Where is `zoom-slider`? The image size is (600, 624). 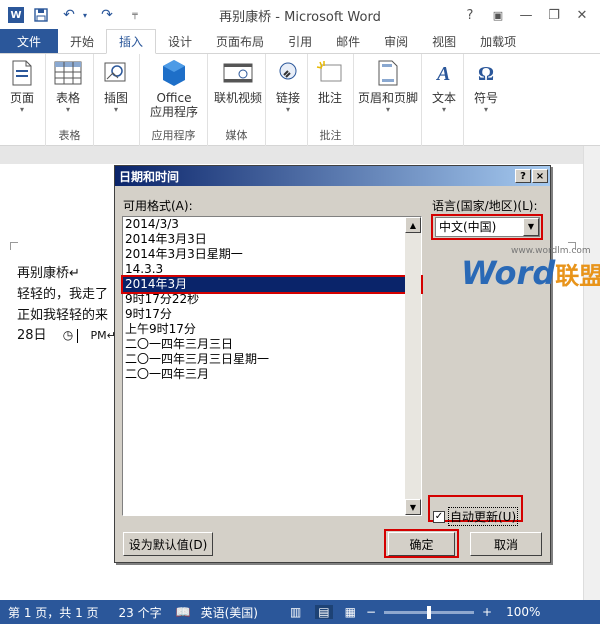 zoom-slider is located at coordinates (429, 612).